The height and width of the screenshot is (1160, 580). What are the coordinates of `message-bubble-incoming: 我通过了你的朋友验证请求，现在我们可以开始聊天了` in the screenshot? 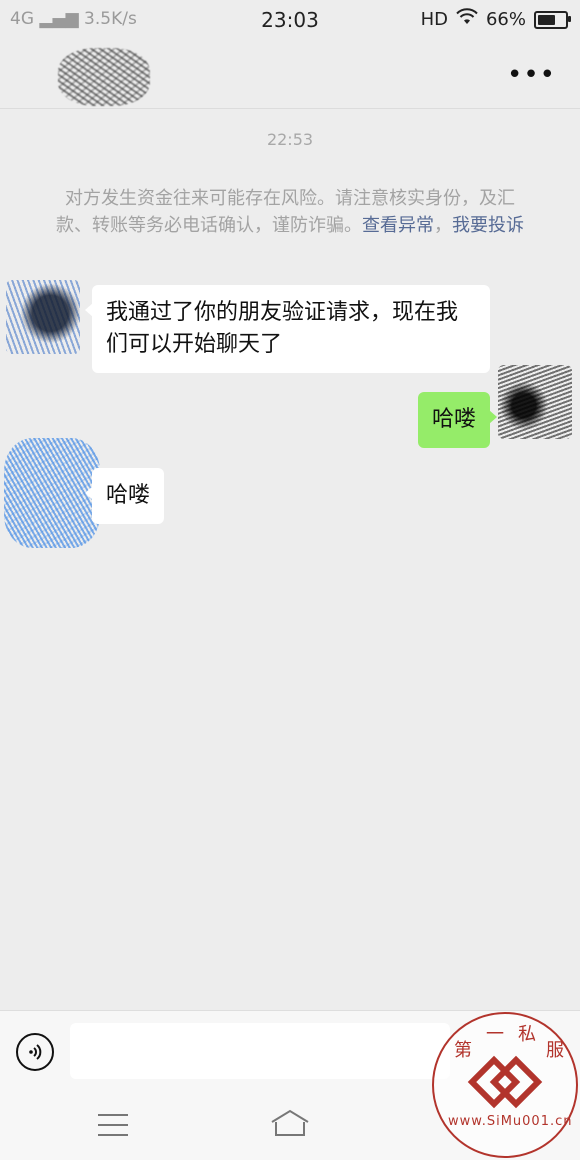 It's located at (287, 329).